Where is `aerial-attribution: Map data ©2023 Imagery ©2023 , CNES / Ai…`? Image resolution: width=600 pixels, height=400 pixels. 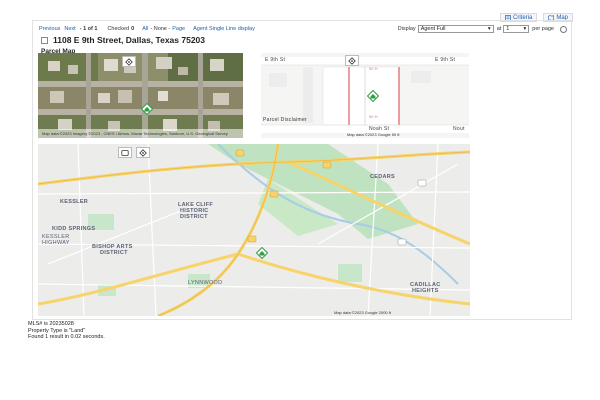
aerial-attribution: Map data ©2023 Imagery ©2023 , CNES / Ai… is located at coordinates (135, 133).